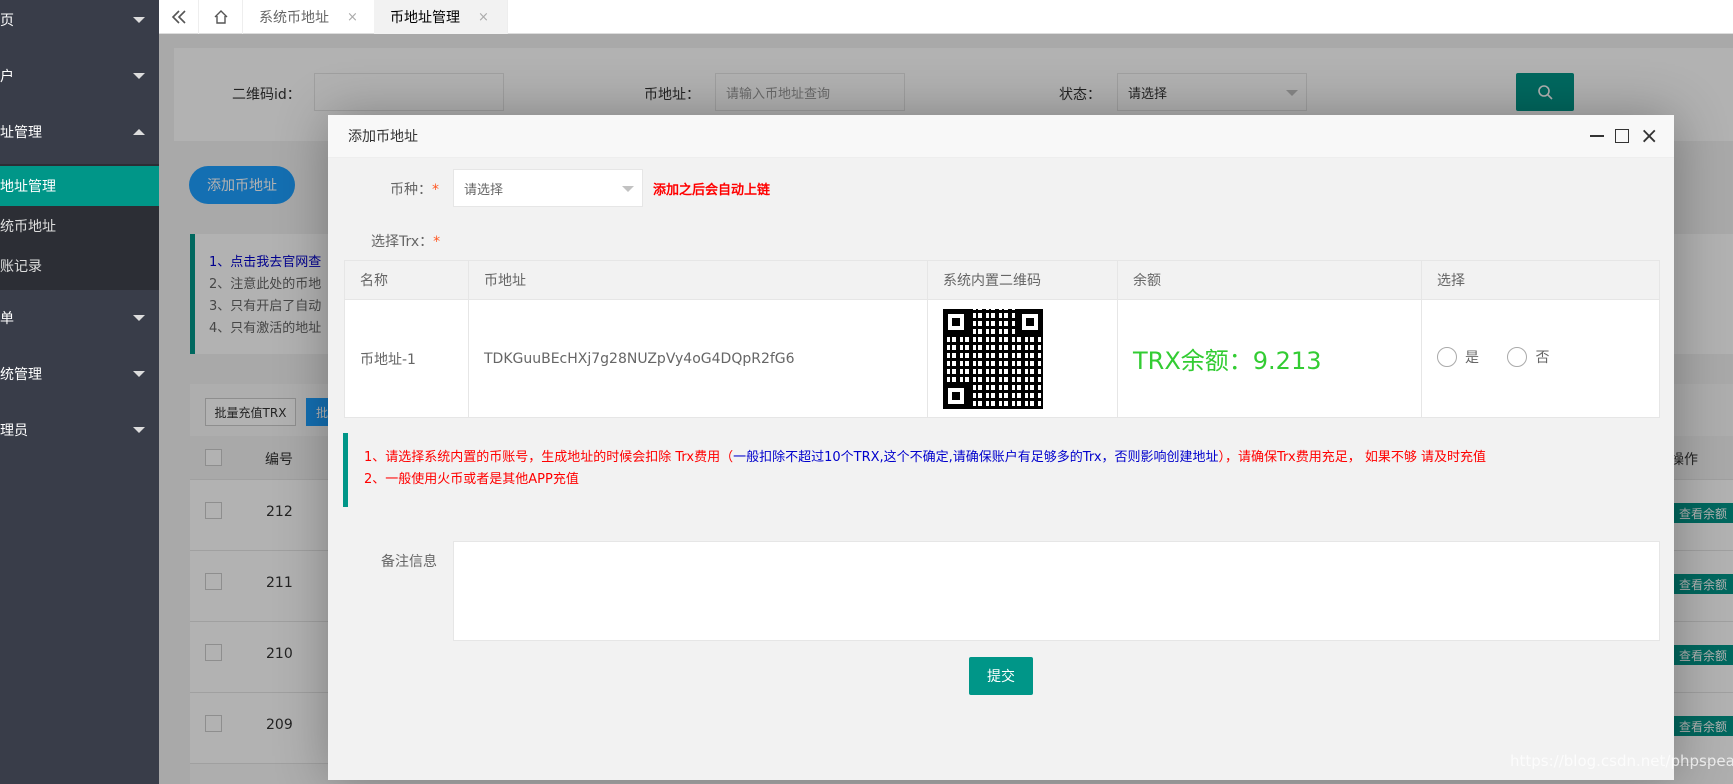  What do you see at coordinates (139, 132) in the screenshot?
I see `chevron-up-icon` at bounding box center [139, 132].